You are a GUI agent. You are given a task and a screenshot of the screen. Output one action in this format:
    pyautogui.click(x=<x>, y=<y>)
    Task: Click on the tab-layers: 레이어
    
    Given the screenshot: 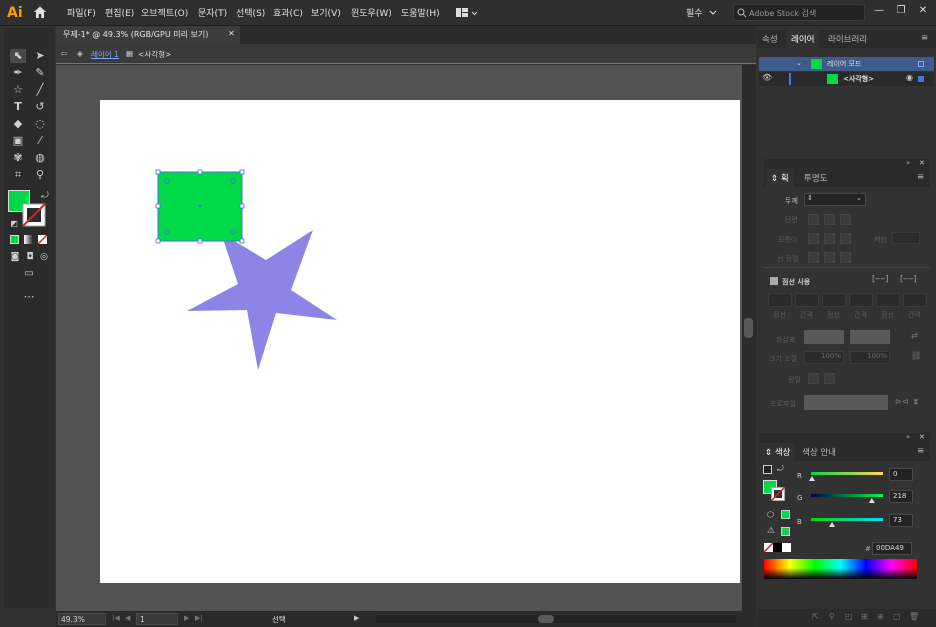 What is the action you would take?
    pyautogui.click(x=803, y=39)
    